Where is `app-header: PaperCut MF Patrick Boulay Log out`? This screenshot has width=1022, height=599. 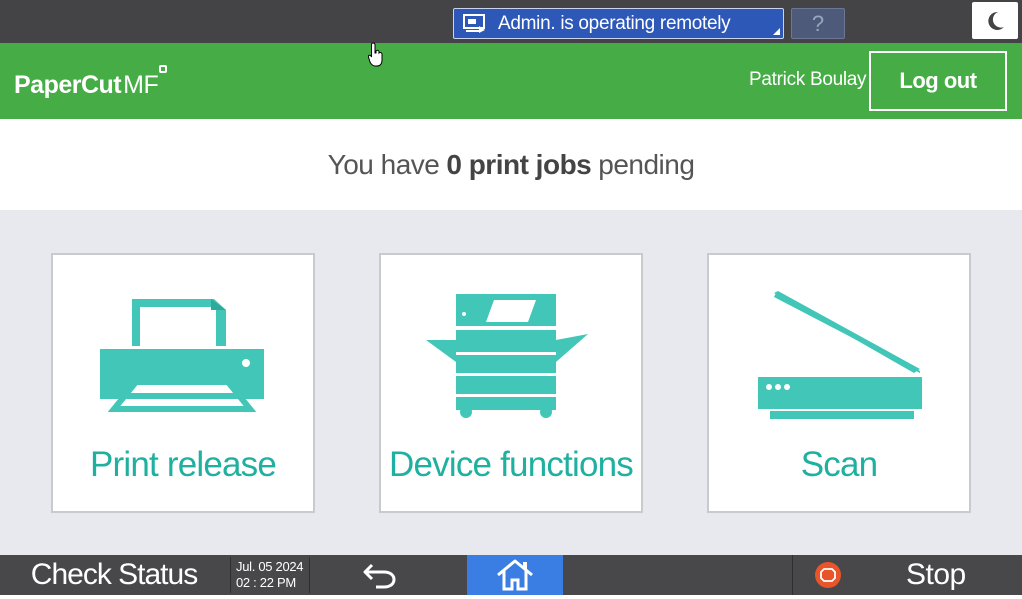
app-header: PaperCut MF Patrick Boulay Log out is located at coordinates (511, 81).